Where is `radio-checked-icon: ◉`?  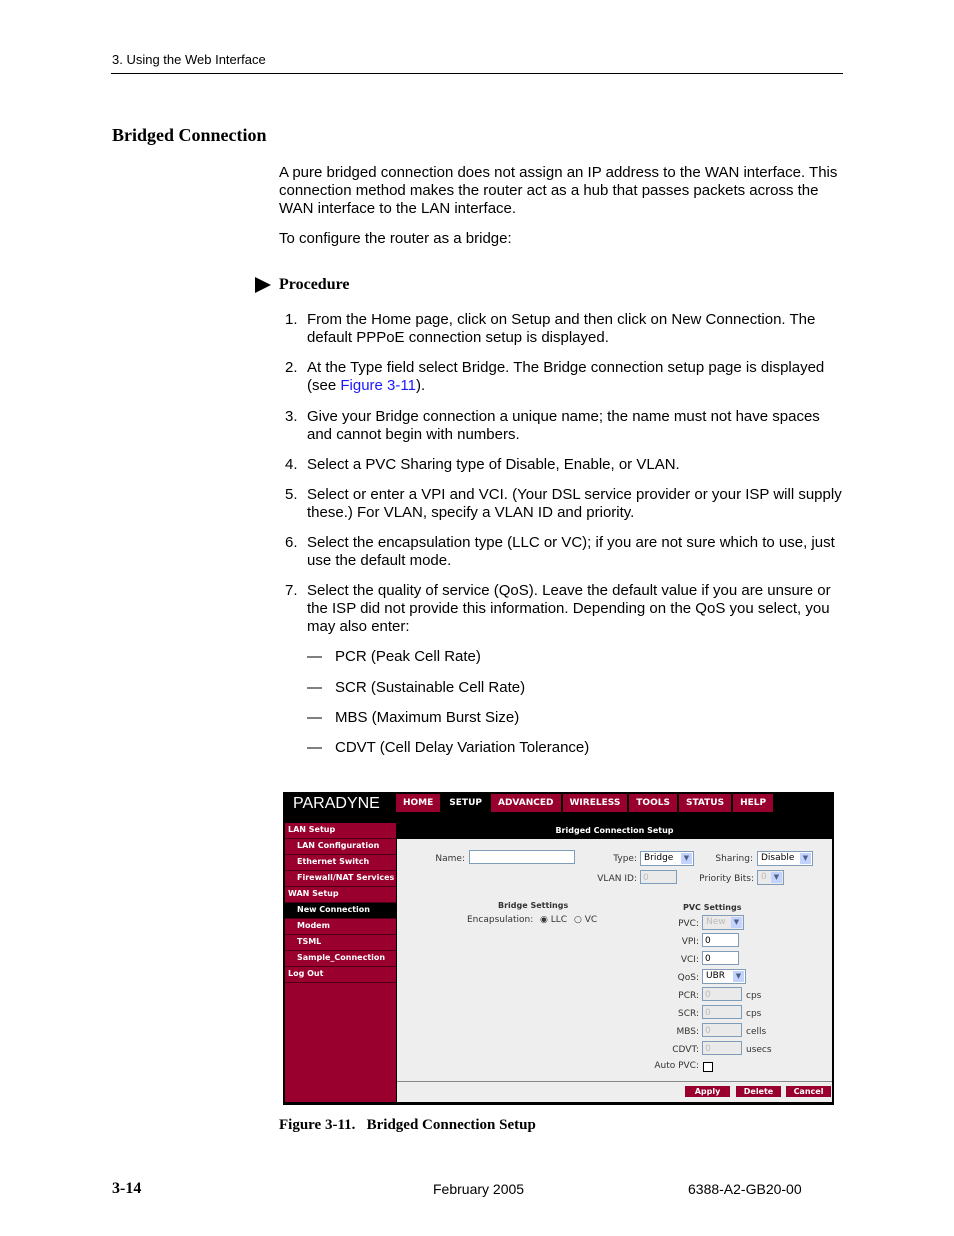 radio-checked-icon: ◉ is located at coordinates (544, 920).